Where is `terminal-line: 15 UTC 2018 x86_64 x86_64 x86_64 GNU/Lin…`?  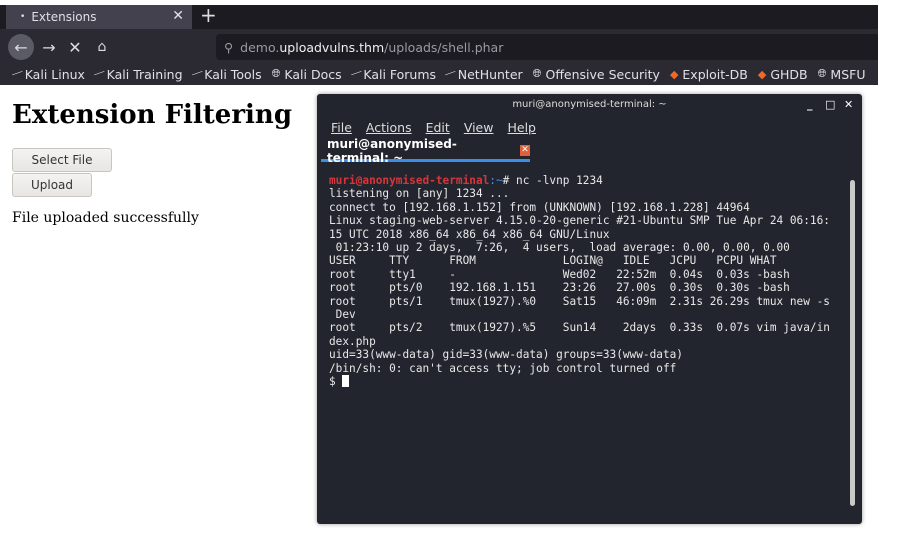 terminal-line: 15 UTC 2018 x86_64 x86_64 x86_64 GNU/Lin… is located at coordinates (469, 234).